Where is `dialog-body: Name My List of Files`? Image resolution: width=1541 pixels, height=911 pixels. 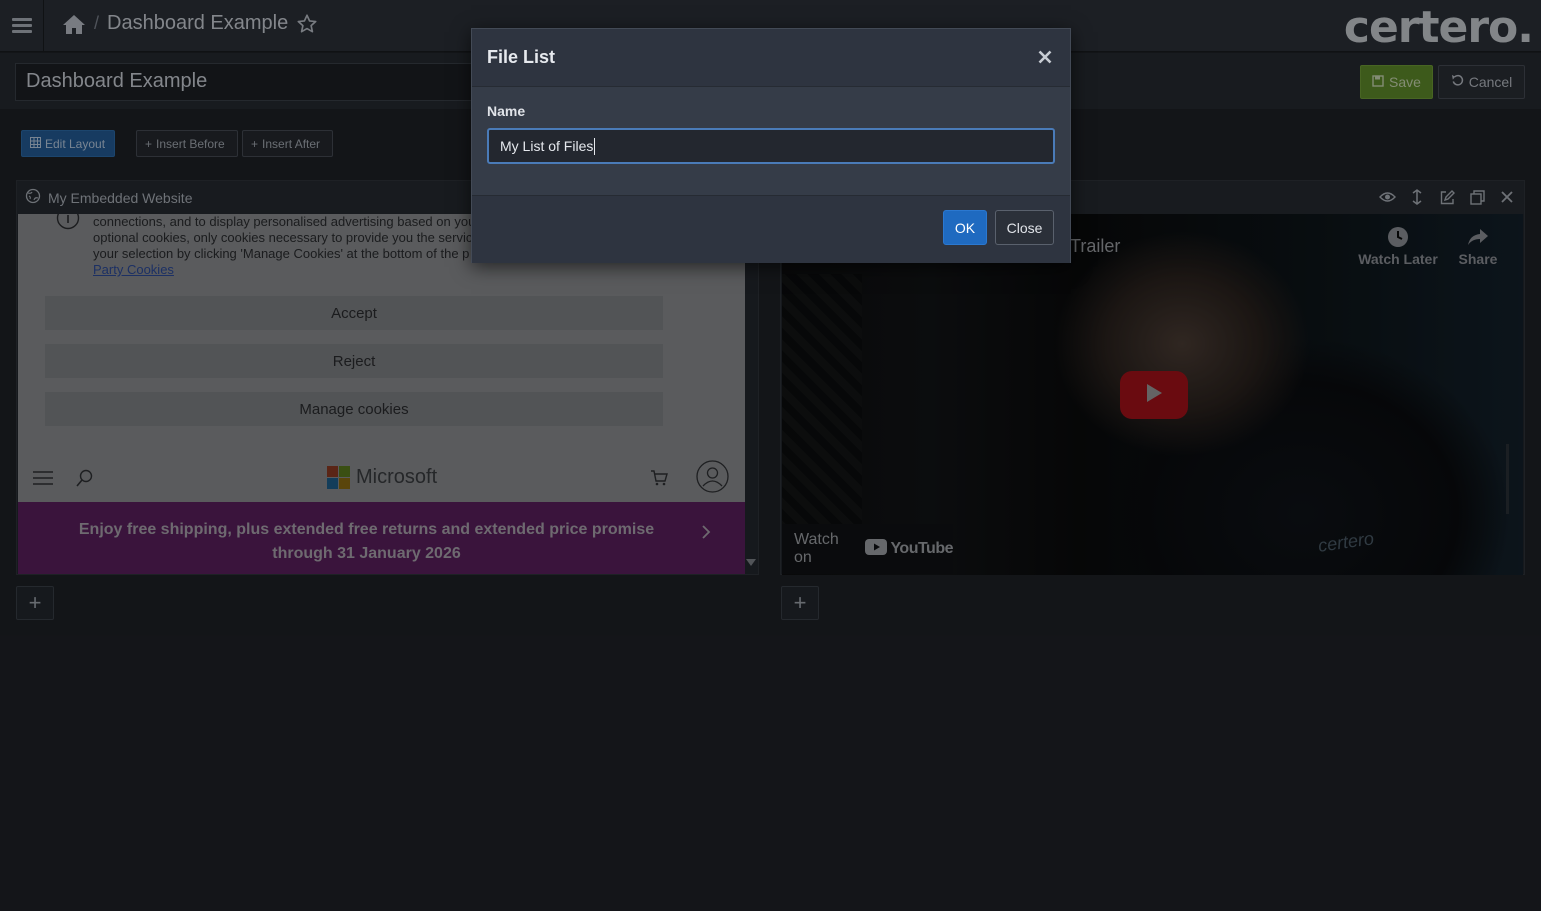
dialog-body: Name My List of Files is located at coordinates (771, 141).